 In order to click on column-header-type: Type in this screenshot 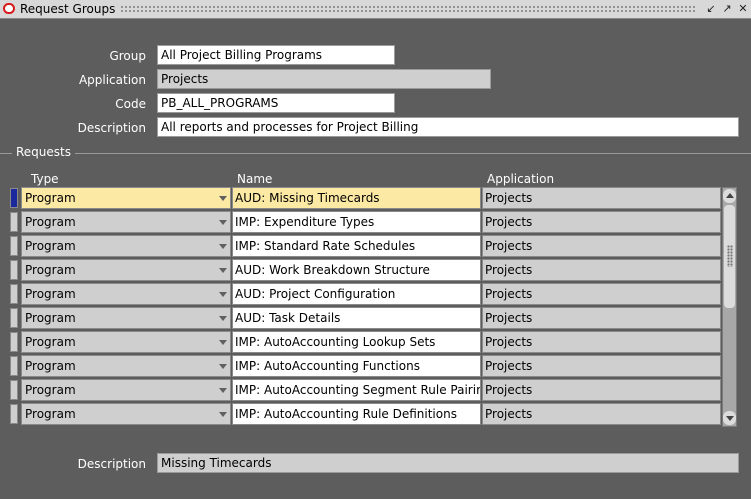, I will do `click(45, 179)`.